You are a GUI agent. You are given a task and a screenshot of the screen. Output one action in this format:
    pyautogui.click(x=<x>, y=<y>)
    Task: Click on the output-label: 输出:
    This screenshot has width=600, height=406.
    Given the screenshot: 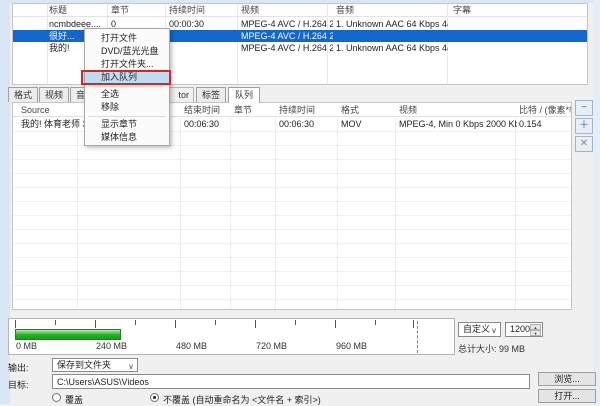 What is the action you would take?
    pyautogui.click(x=18, y=368)
    